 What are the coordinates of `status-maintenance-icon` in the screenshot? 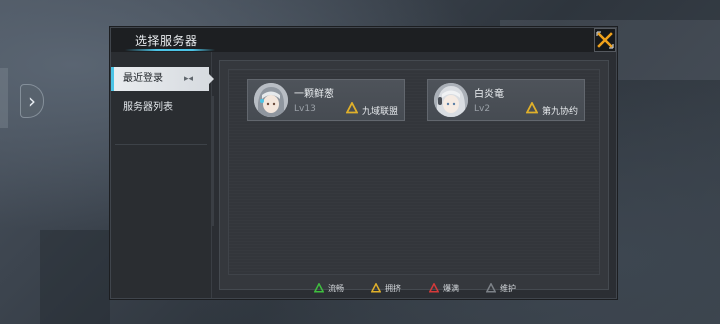 It's located at (491, 288).